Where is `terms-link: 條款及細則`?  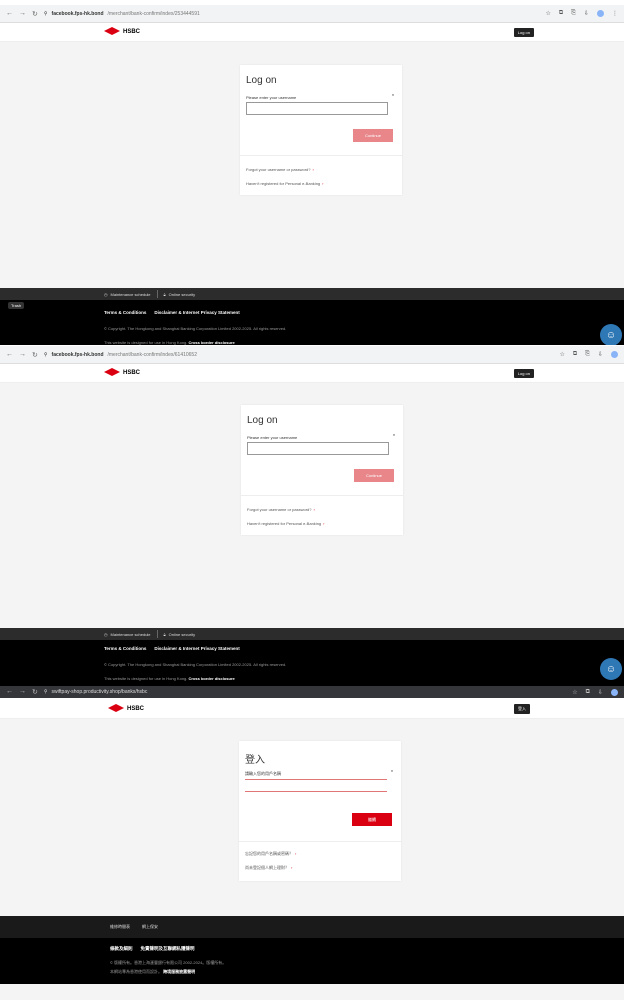 terms-link: 條款及細則 is located at coordinates (121, 949).